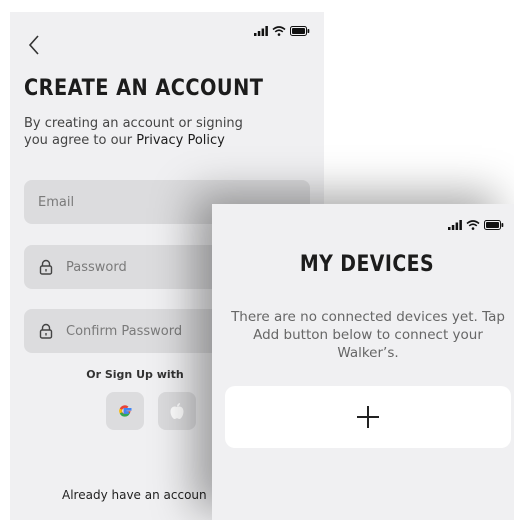 The height and width of the screenshot is (520, 514). I want to click on chevron-left-icon, so click(35, 45).